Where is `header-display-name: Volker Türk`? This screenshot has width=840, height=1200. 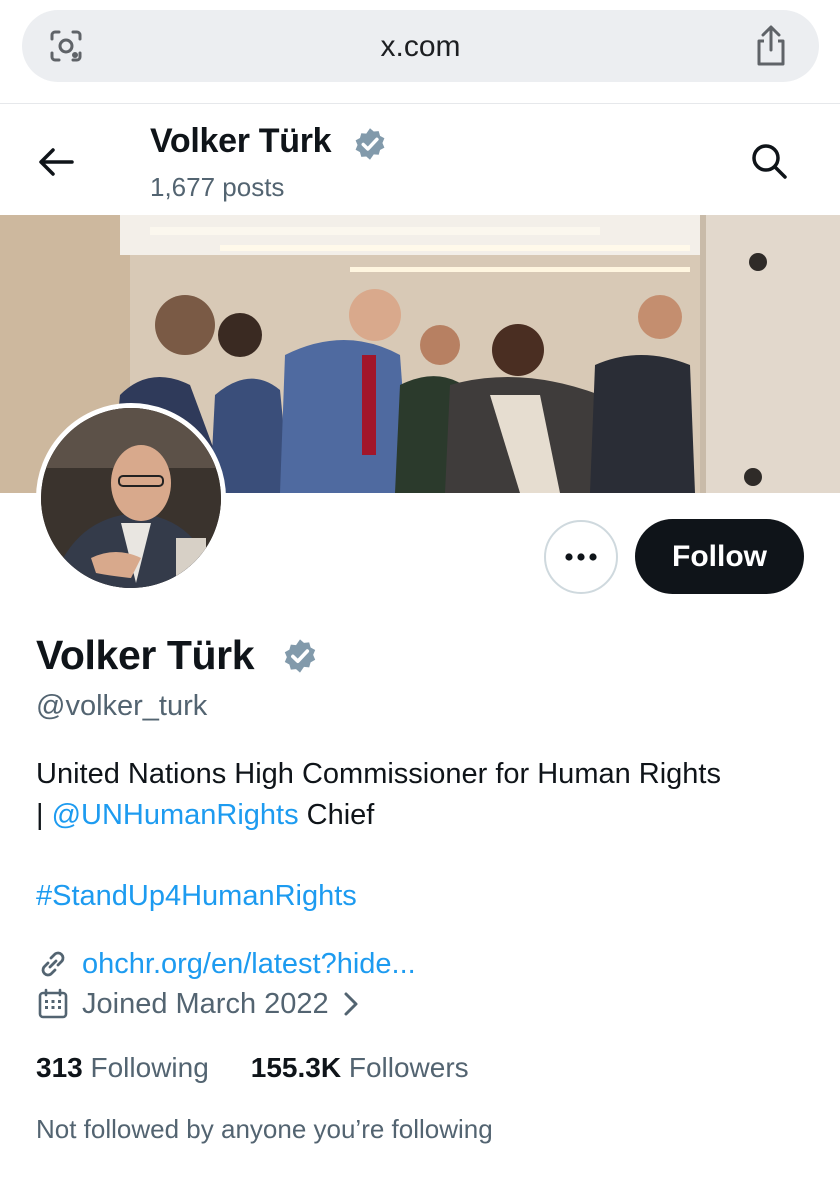
header-display-name: Volker Türk is located at coordinates (241, 141).